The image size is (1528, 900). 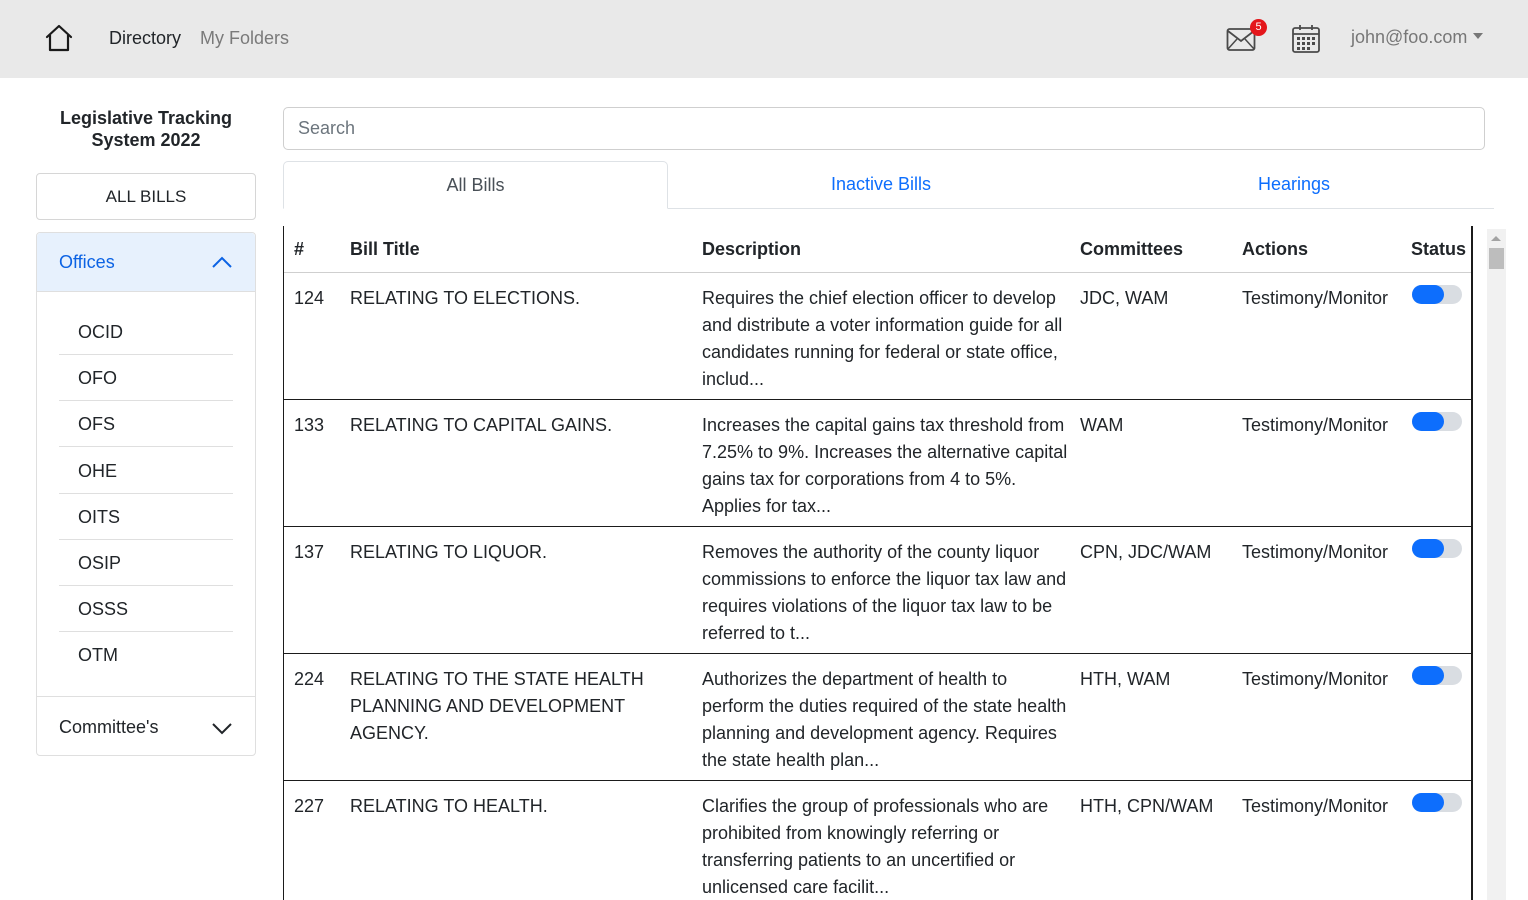 What do you see at coordinates (1258, 27) in the screenshot?
I see `notification-badge: 5` at bounding box center [1258, 27].